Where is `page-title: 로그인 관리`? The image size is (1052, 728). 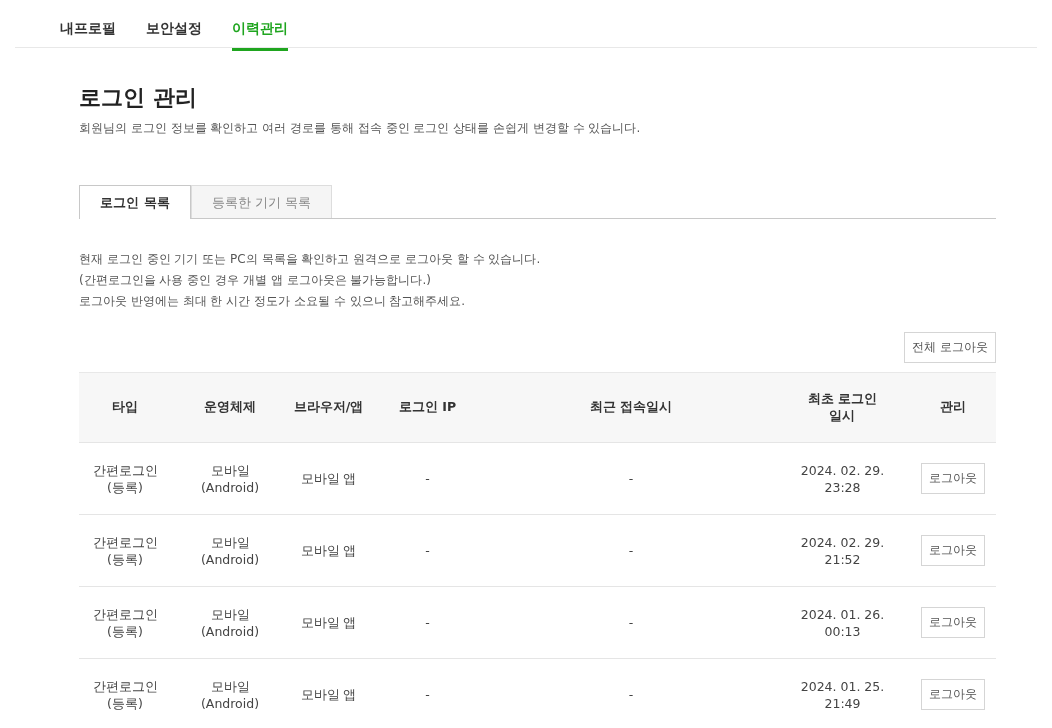 page-title: 로그인 관리 is located at coordinates (138, 98).